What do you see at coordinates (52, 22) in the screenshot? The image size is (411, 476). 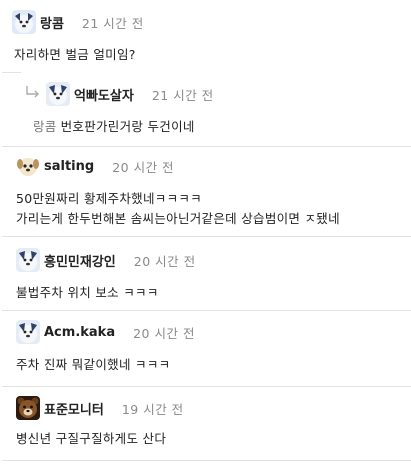 I see `comment-author: 랑콤` at bounding box center [52, 22].